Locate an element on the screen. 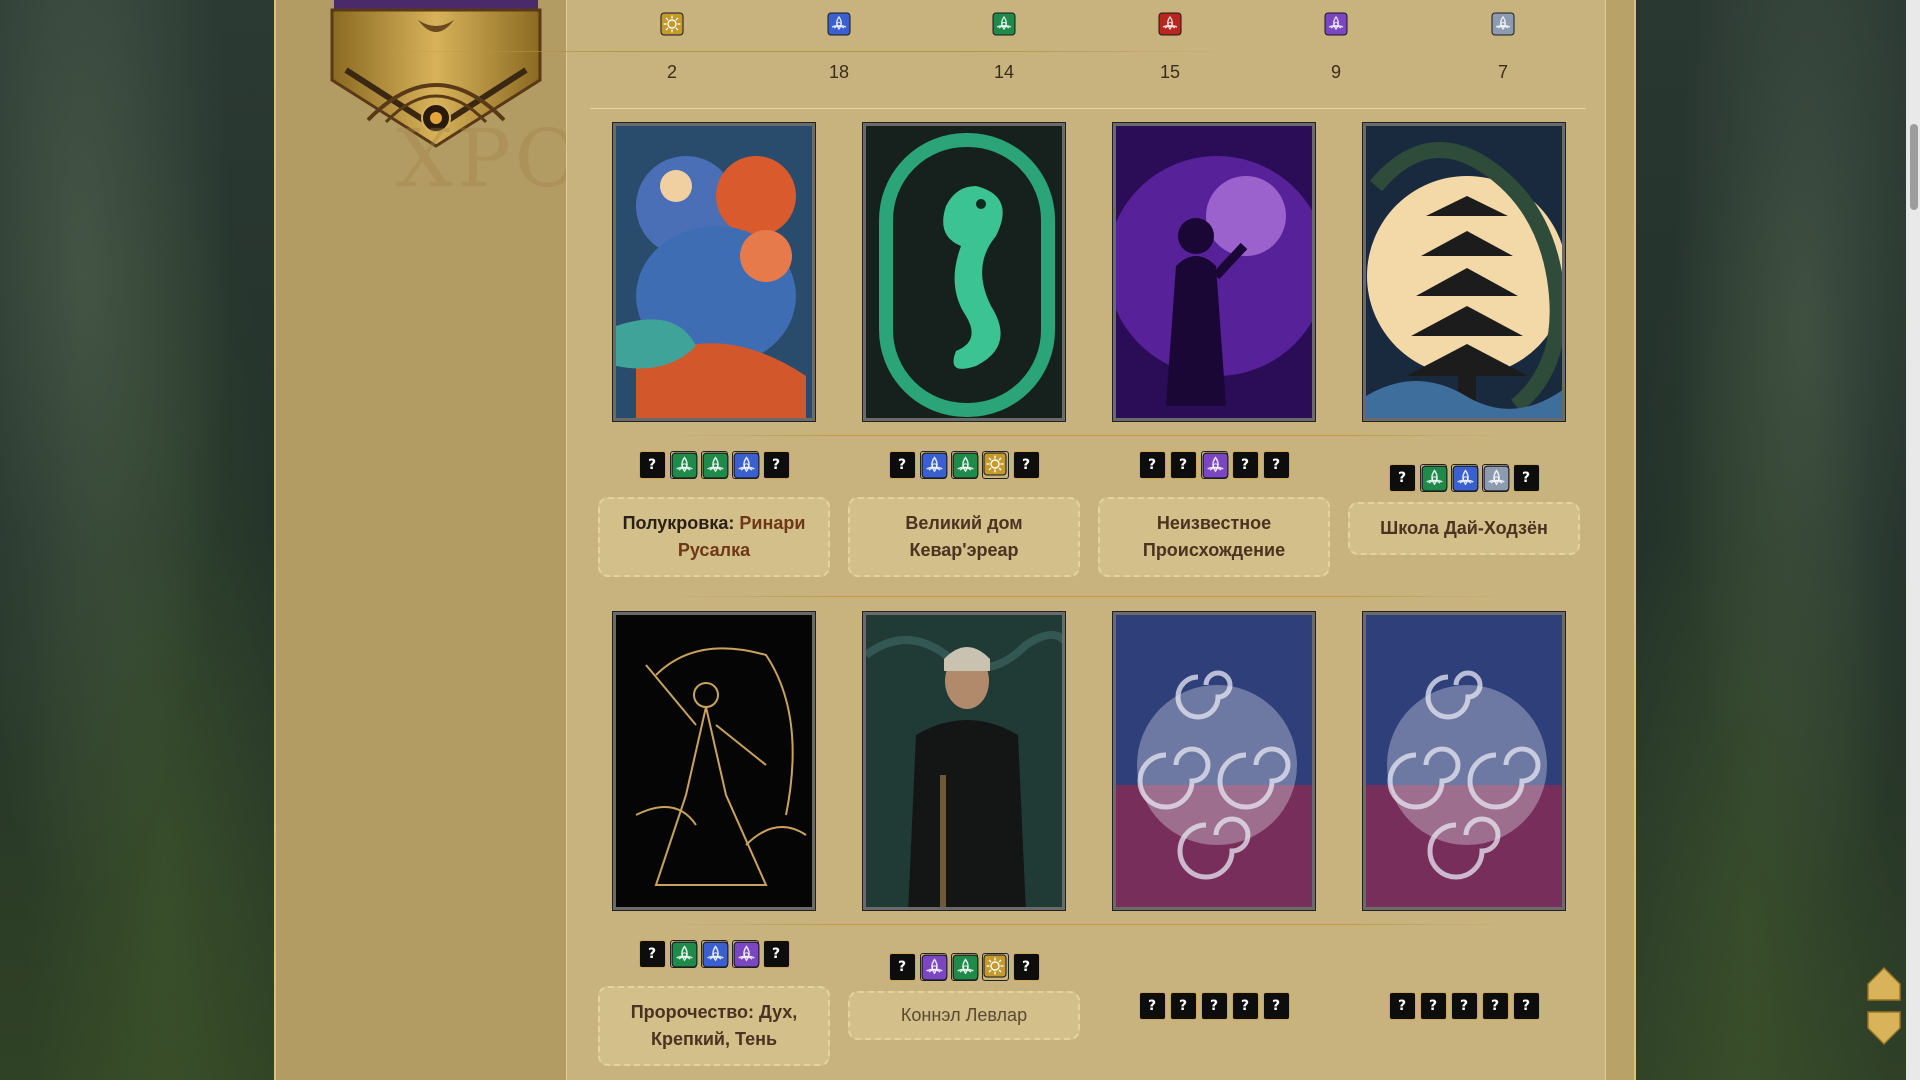  gem-stat-count: 2 is located at coordinates (671, 72).